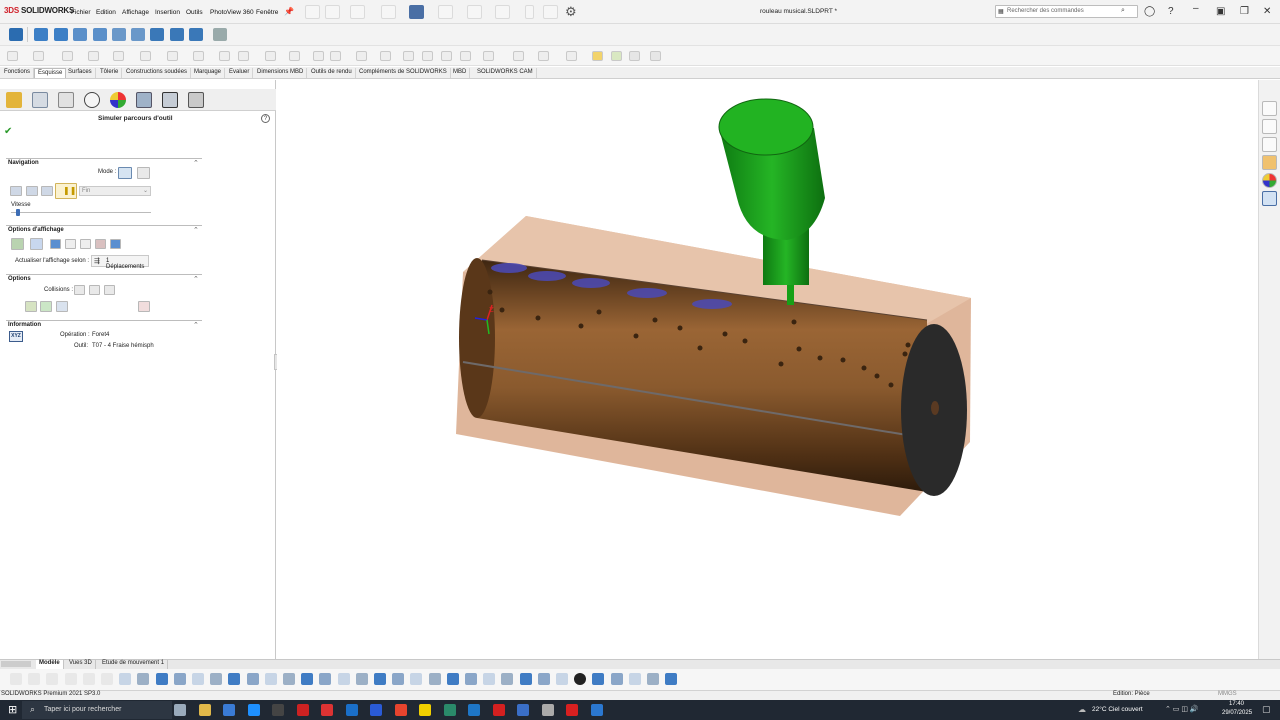 The height and width of the screenshot is (720, 1280). I want to click on sweep-icon, so click(80, 34).